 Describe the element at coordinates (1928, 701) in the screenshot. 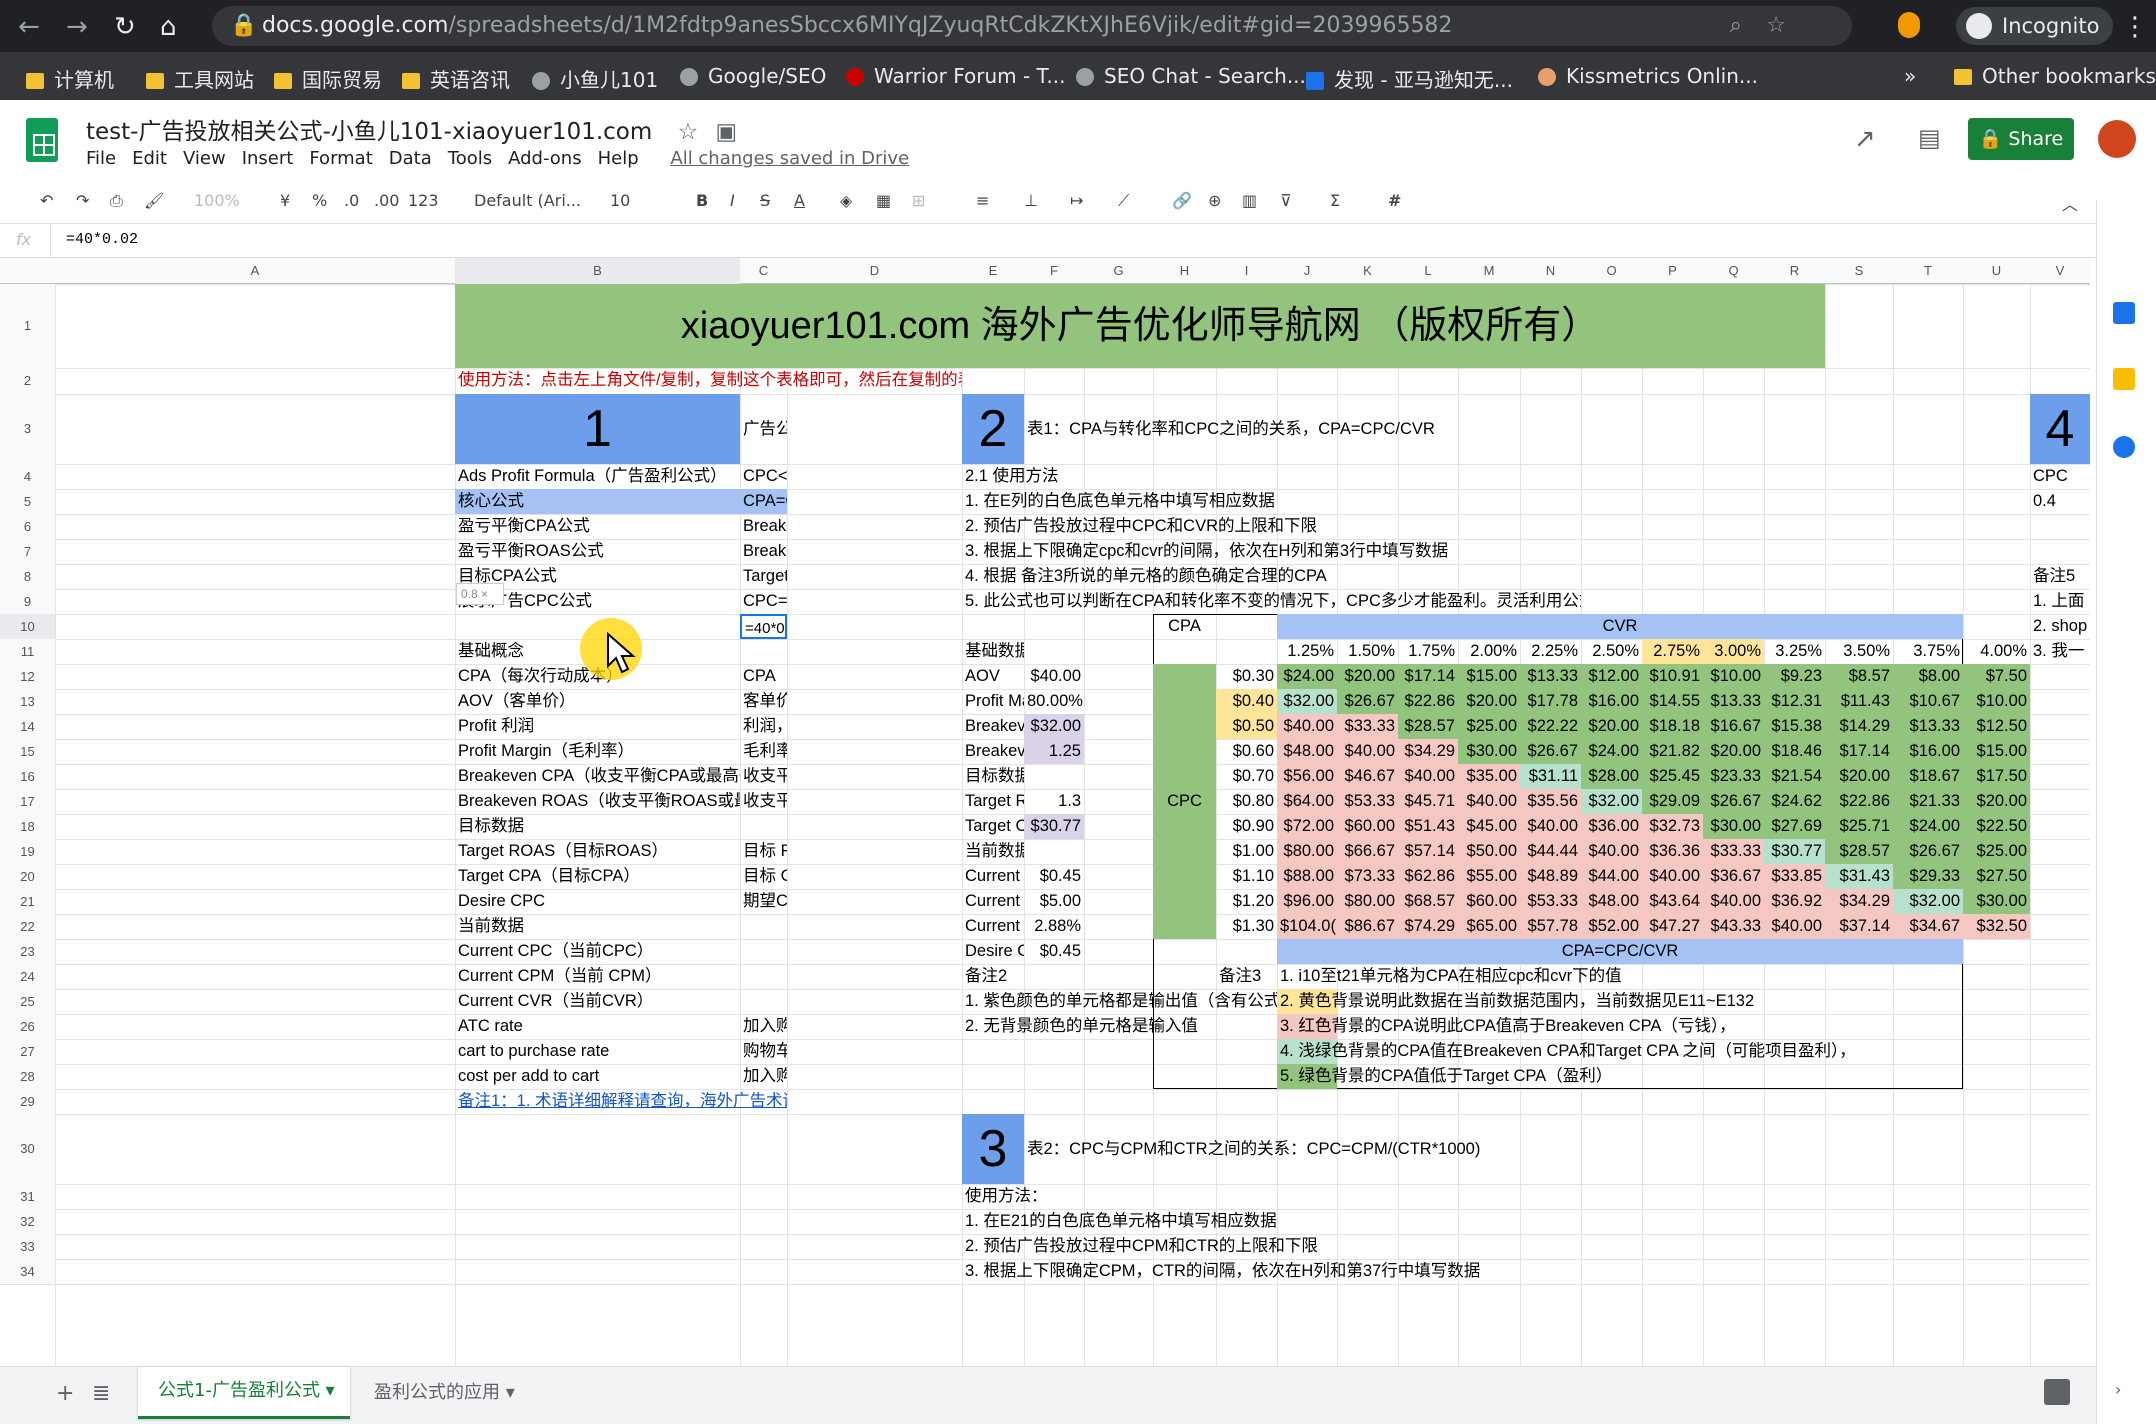

I see `cpa-value: $10.67` at that location.